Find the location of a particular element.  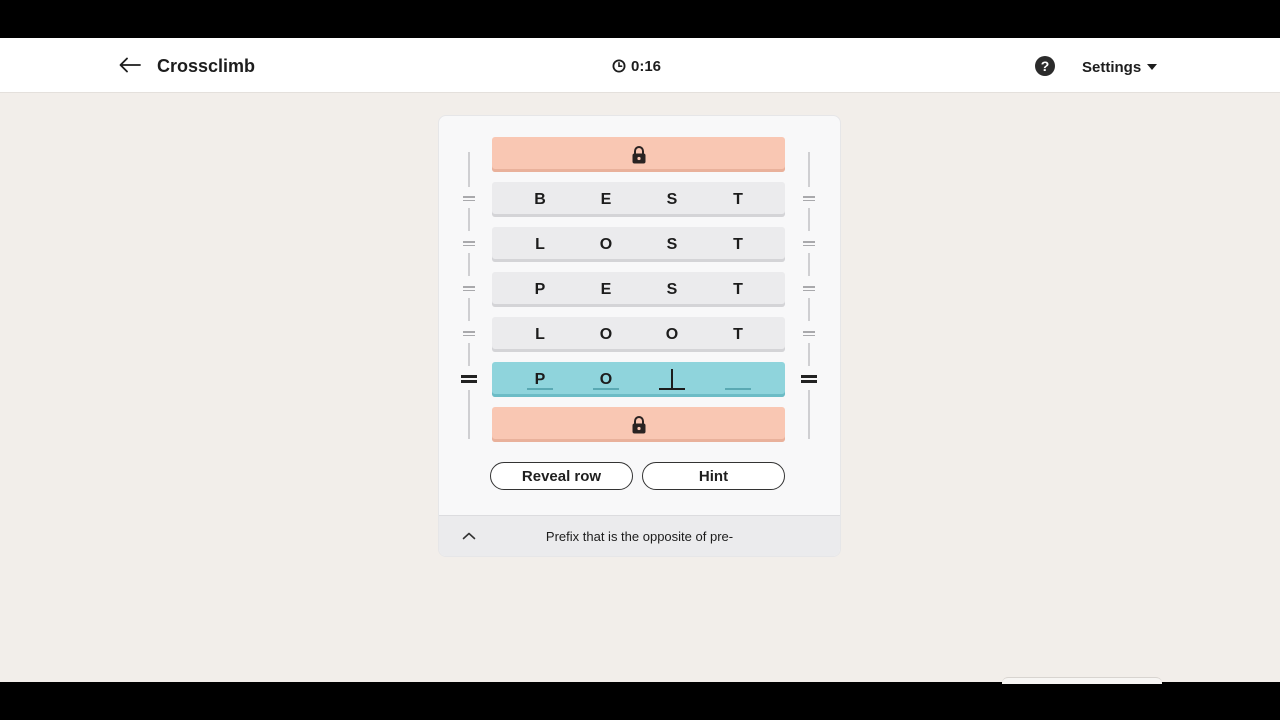

caret-down-icon is located at coordinates (1152, 67).